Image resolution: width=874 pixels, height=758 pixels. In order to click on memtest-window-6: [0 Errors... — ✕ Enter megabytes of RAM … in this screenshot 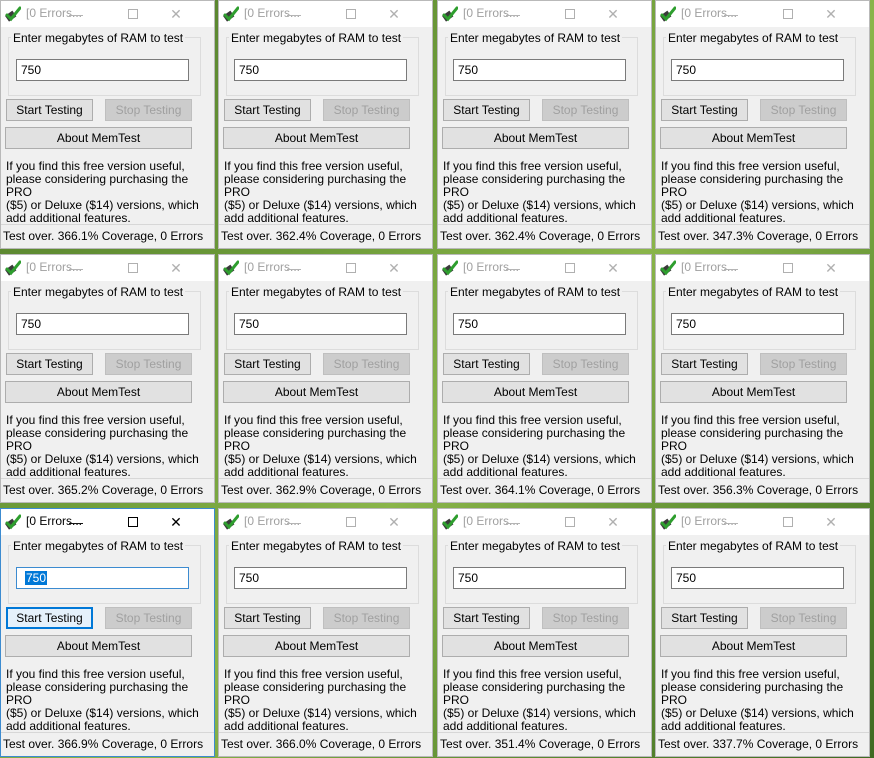, I will do `click(325, 378)`.